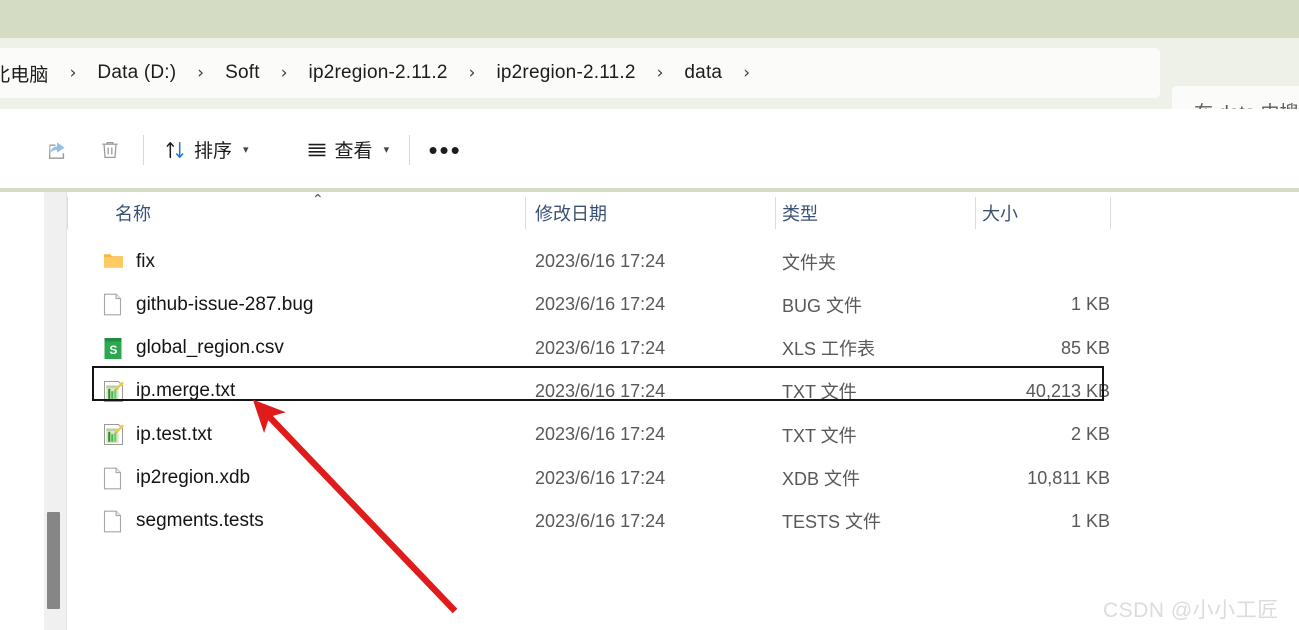 The height and width of the screenshot is (630, 1299). Describe the element at coordinates (225, 304) in the screenshot. I see `file-name-label: github-issue-287.bug` at that location.